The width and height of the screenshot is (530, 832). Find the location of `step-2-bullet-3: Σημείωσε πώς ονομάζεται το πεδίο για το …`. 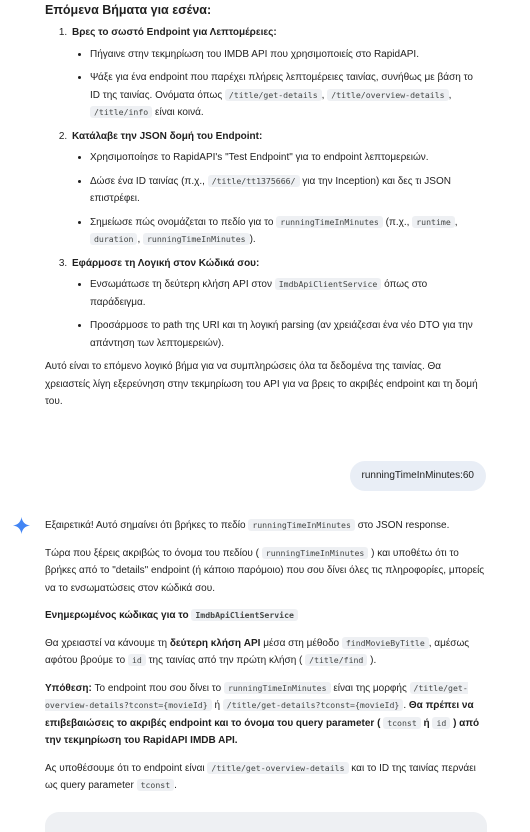

step-2-bullet-3: Σημείωσε πώς ονομάζεται το πεδίο για το … is located at coordinates (287, 231).